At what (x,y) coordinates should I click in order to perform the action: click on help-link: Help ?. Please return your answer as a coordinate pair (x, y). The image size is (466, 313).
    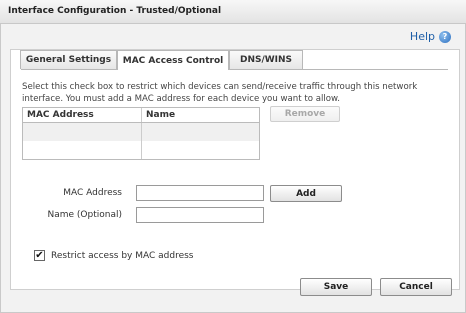
    Looking at the image, I should click on (430, 36).